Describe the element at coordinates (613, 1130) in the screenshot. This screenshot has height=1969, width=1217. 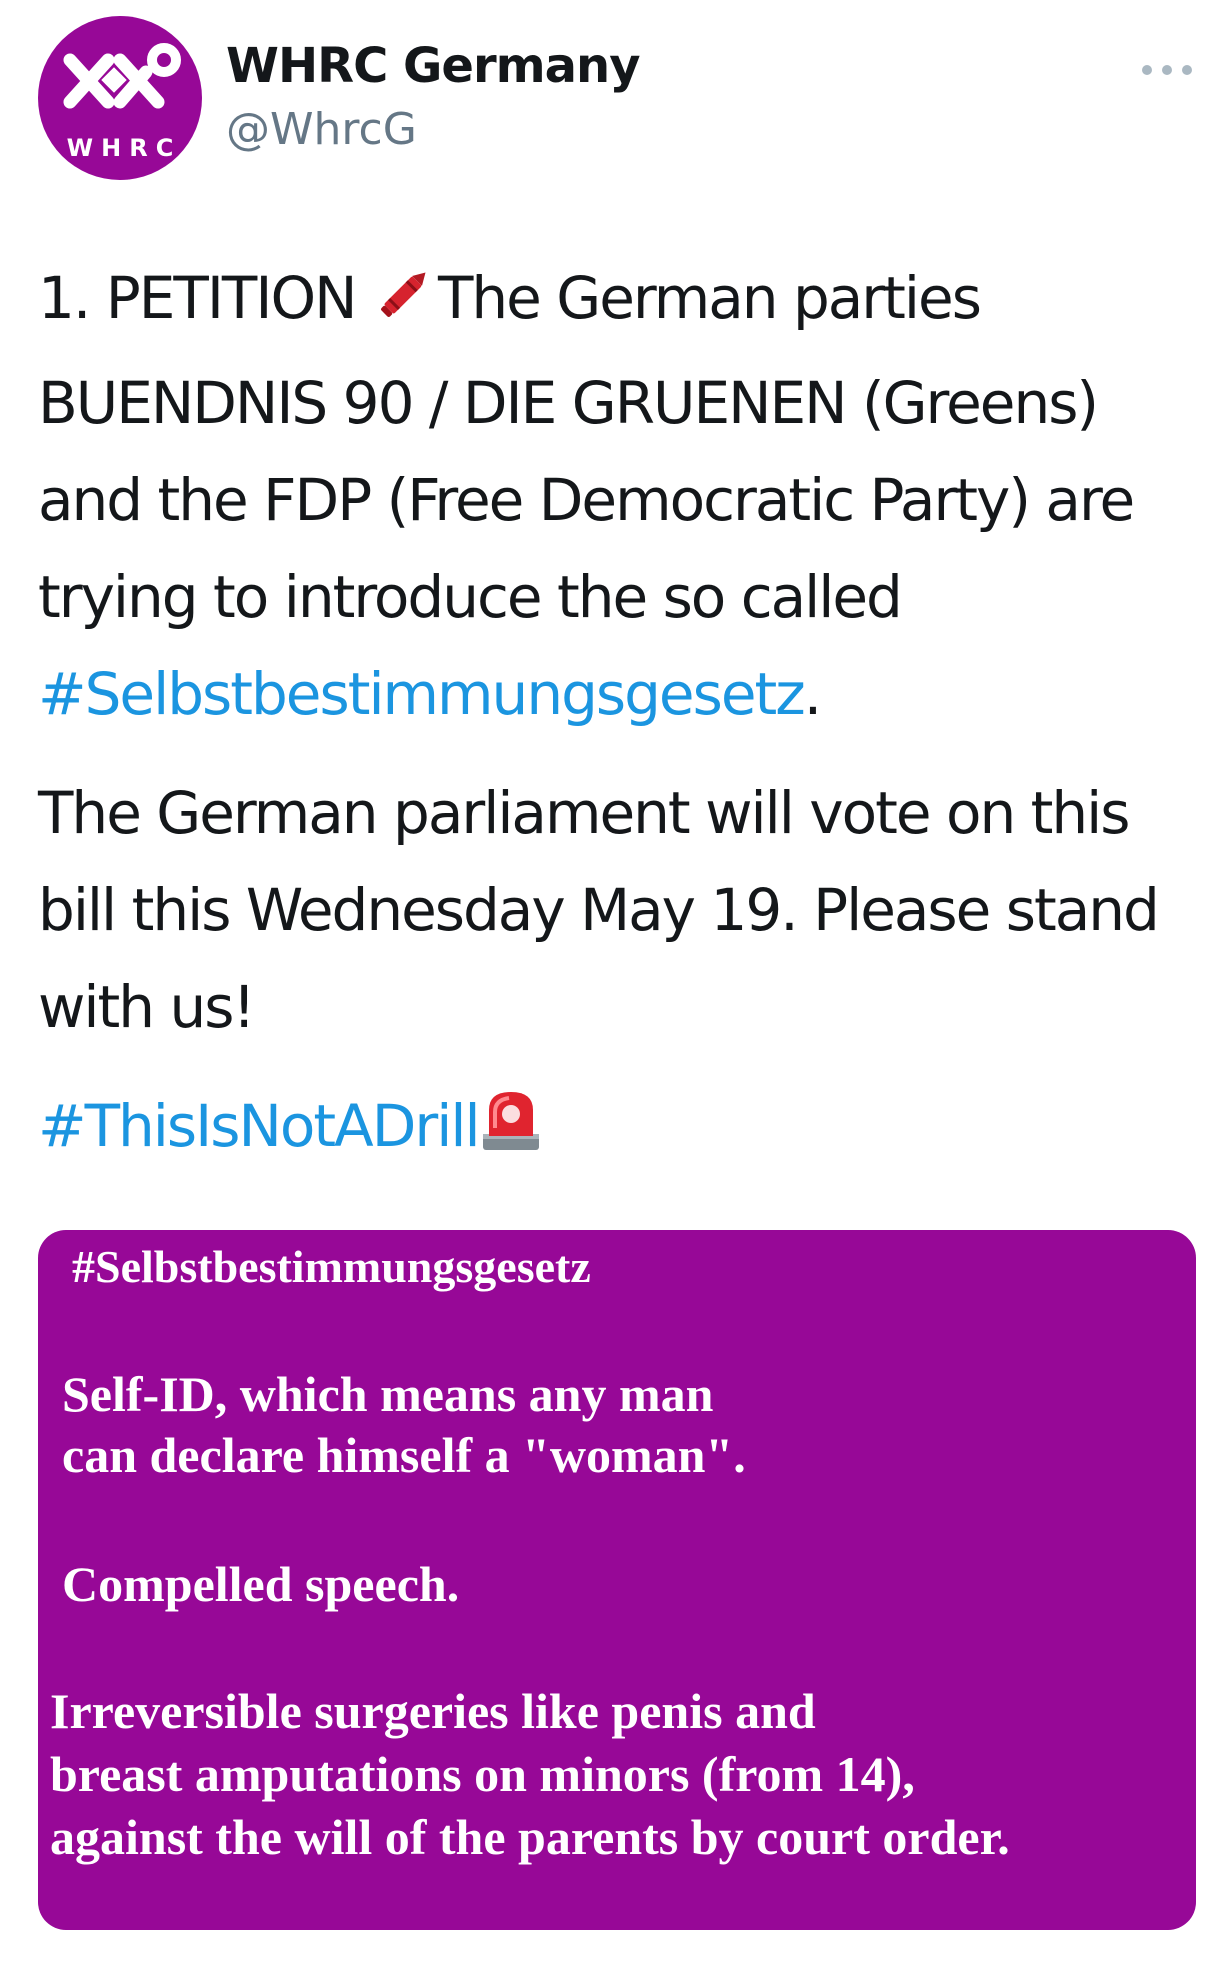
I see `tweet-paragraph-3: #ThisIsNotADrill` at that location.